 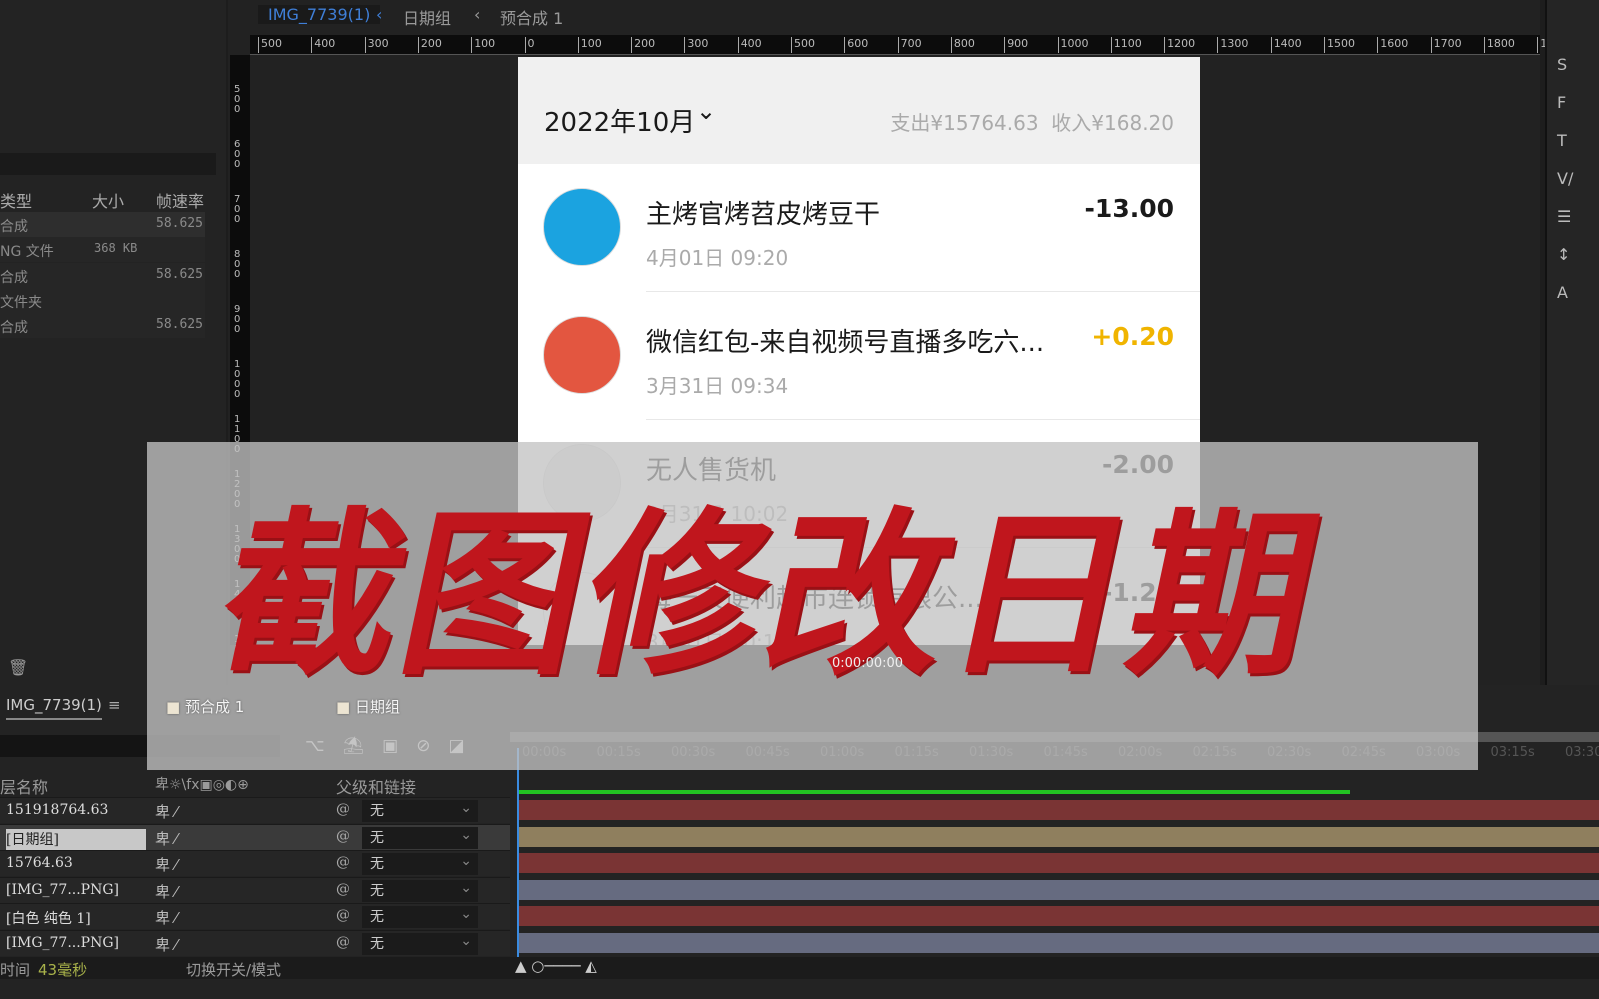 What do you see at coordinates (529, 45) in the screenshot?
I see `ruler-tick-label: 0` at bounding box center [529, 45].